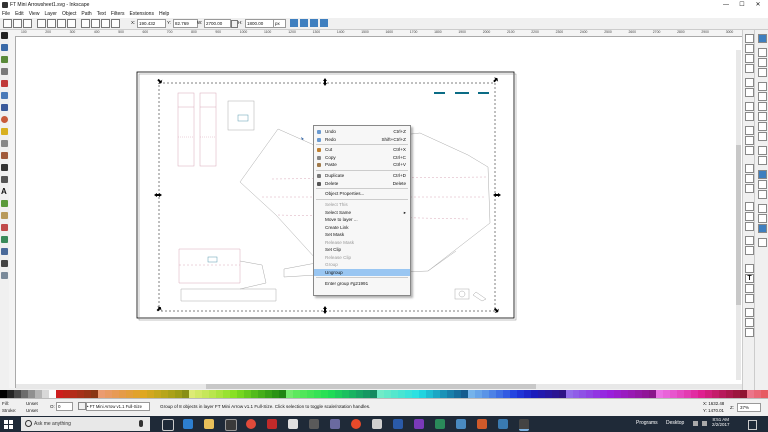 This screenshot has width=768, height=432. What do you see at coordinates (362, 157) in the screenshot?
I see `menu-item-copy: Copy Ctrl+C` at bounding box center [362, 157].